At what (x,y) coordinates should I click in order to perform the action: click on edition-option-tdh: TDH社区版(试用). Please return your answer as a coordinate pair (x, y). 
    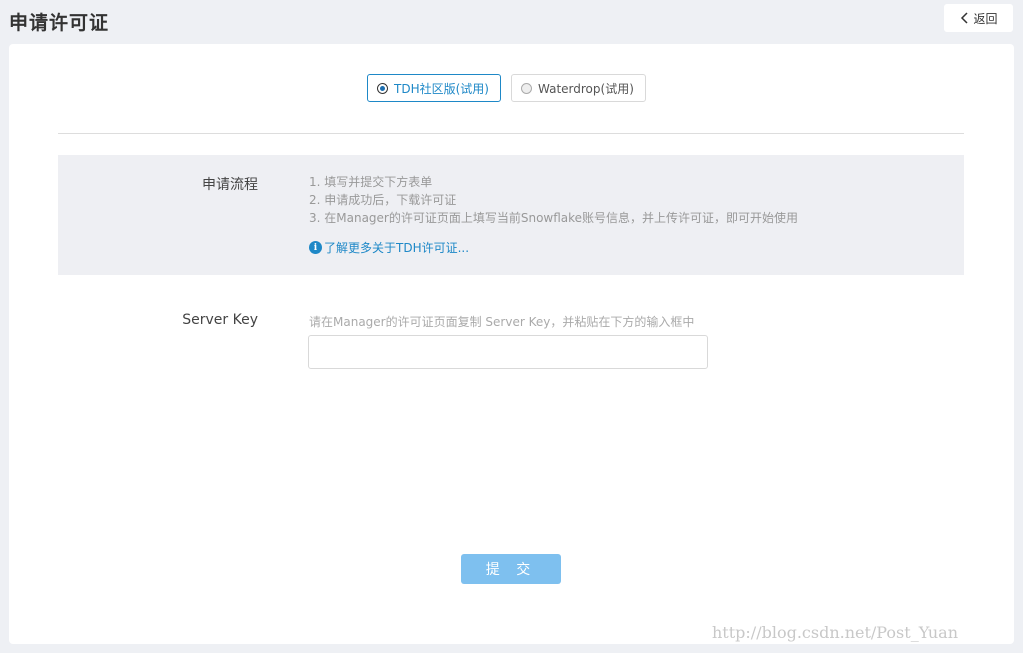
    Looking at the image, I should click on (434, 88).